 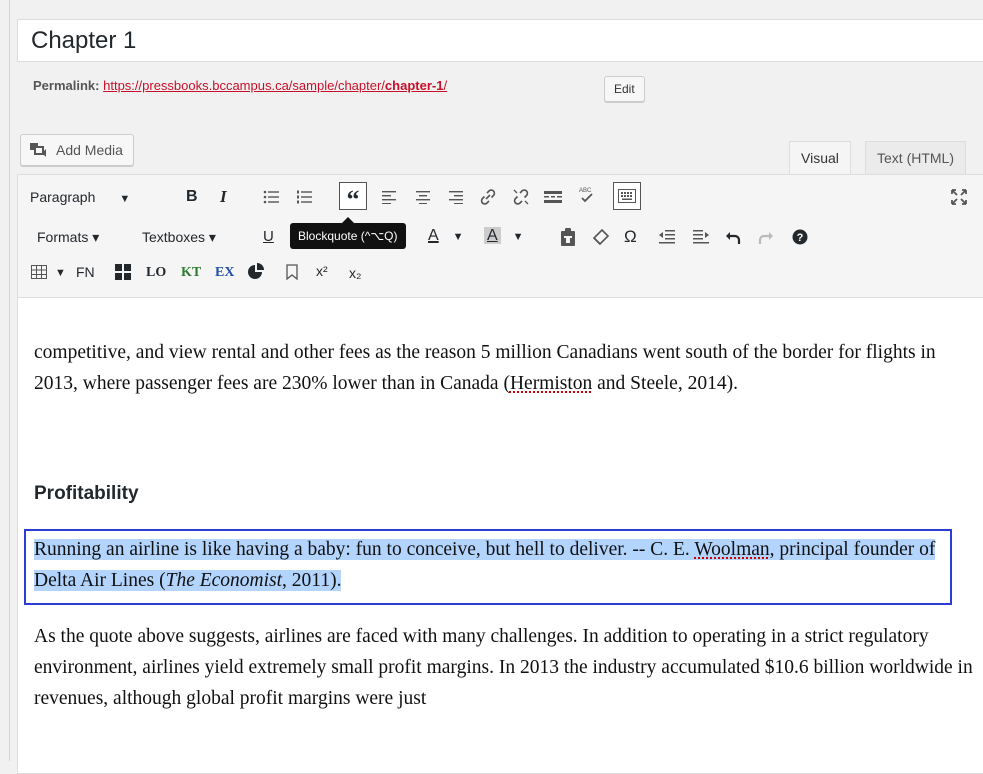 I want to click on fullscreen-icon, so click(x=959, y=197).